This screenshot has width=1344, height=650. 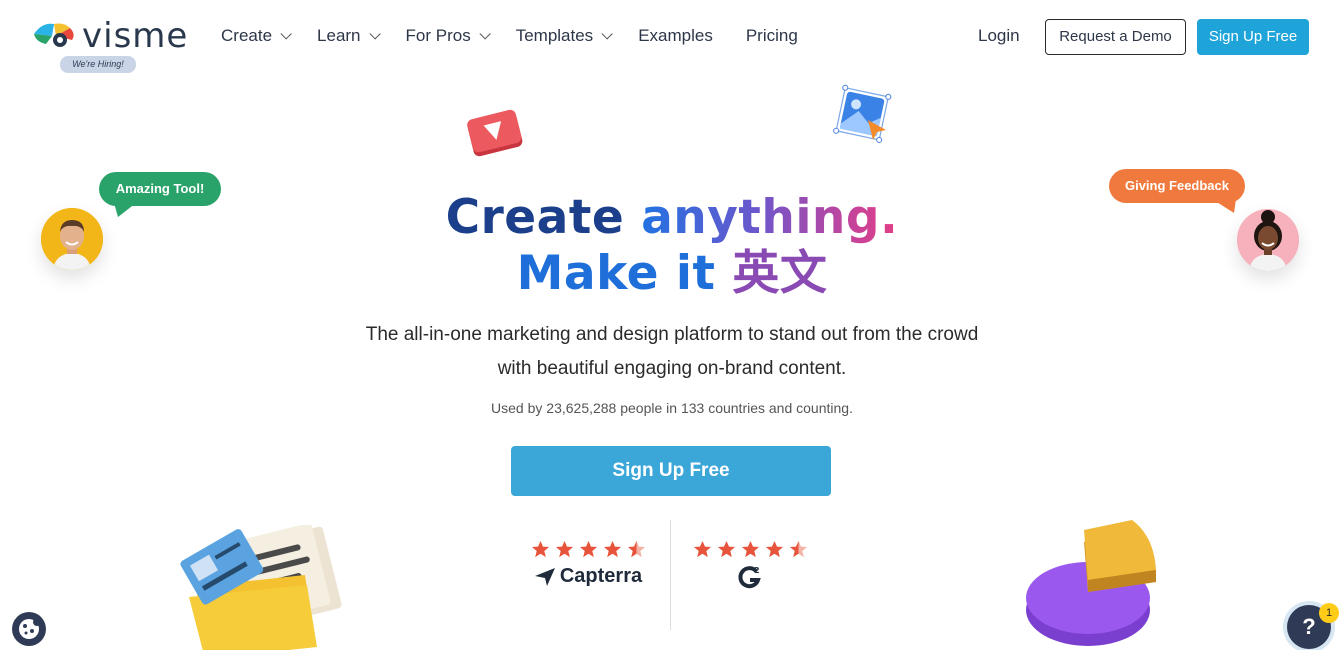 I want to click on menu-examples: Examples, so click(x=675, y=36).